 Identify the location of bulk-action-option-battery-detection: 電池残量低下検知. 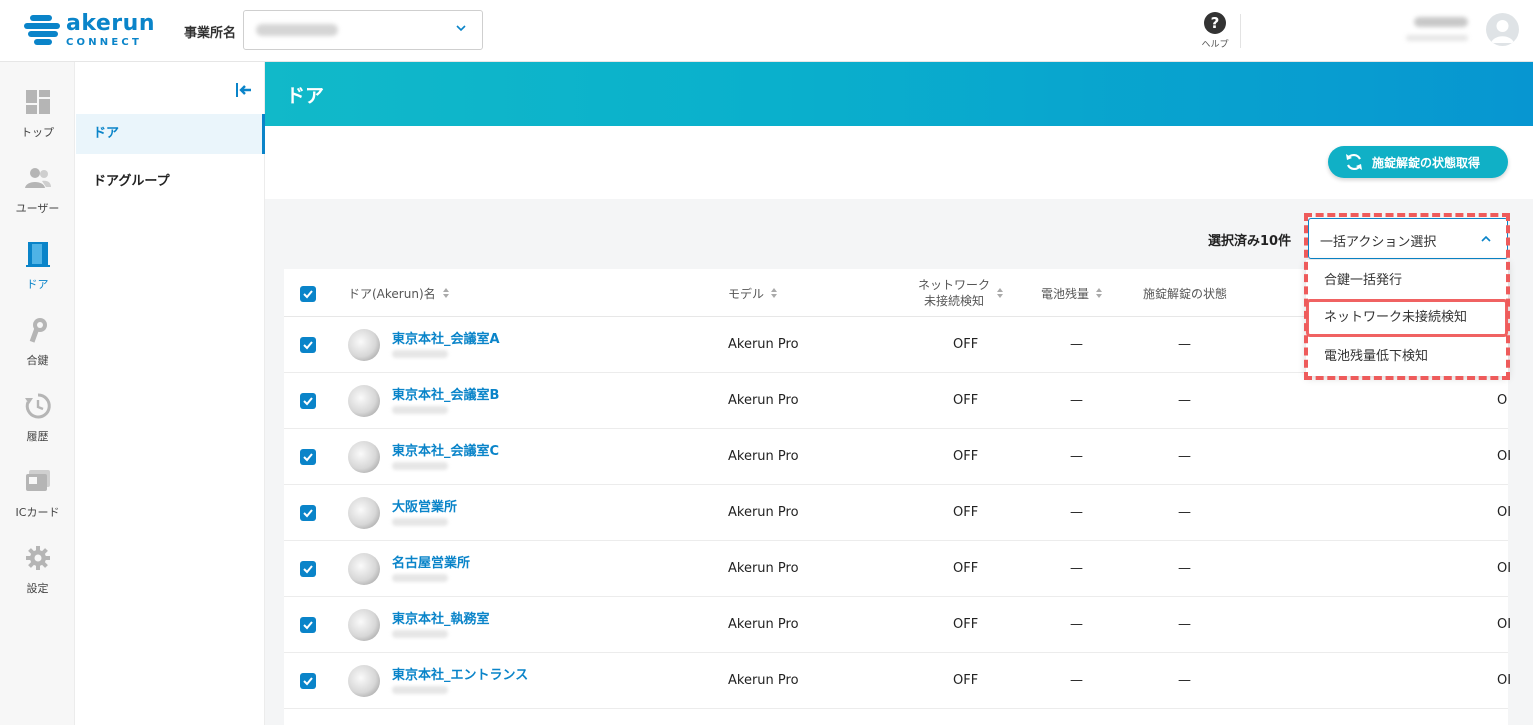
(1407, 357).